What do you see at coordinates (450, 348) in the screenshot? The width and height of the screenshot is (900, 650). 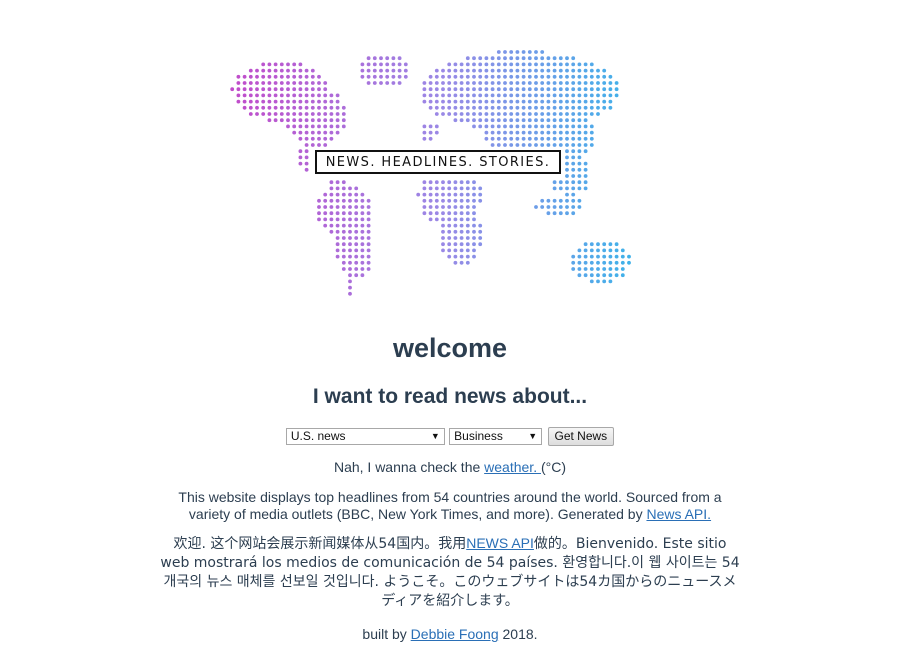 I see `page-title: welcome` at bounding box center [450, 348].